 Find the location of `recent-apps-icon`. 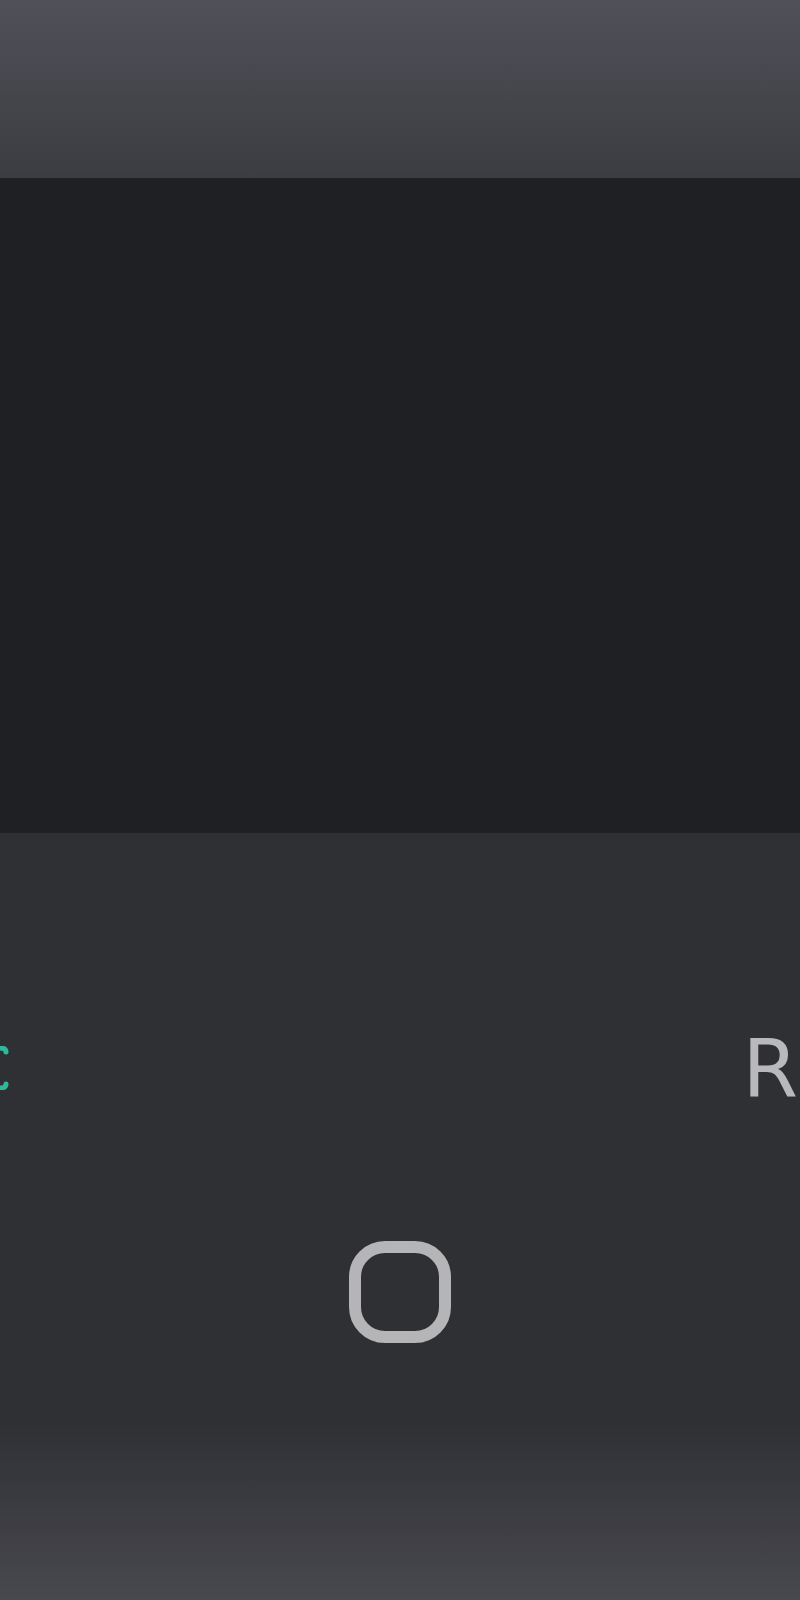

recent-apps-icon is located at coordinates (400, 1292).